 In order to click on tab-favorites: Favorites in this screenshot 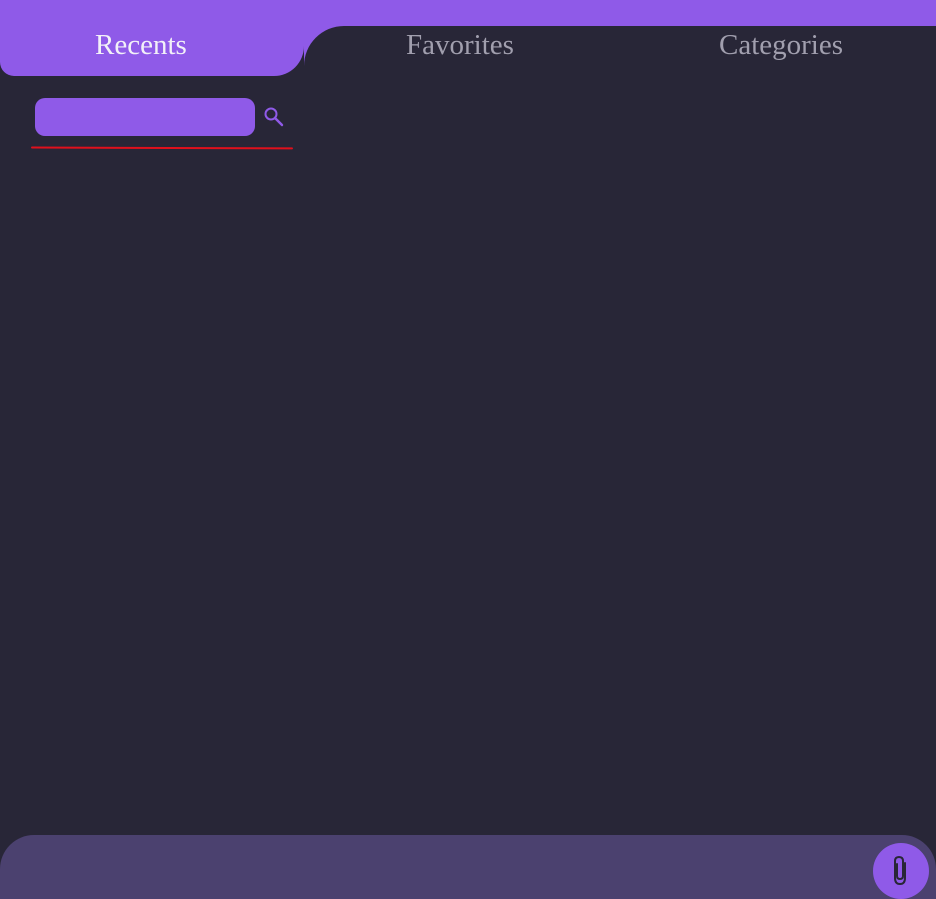, I will do `click(460, 45)`.